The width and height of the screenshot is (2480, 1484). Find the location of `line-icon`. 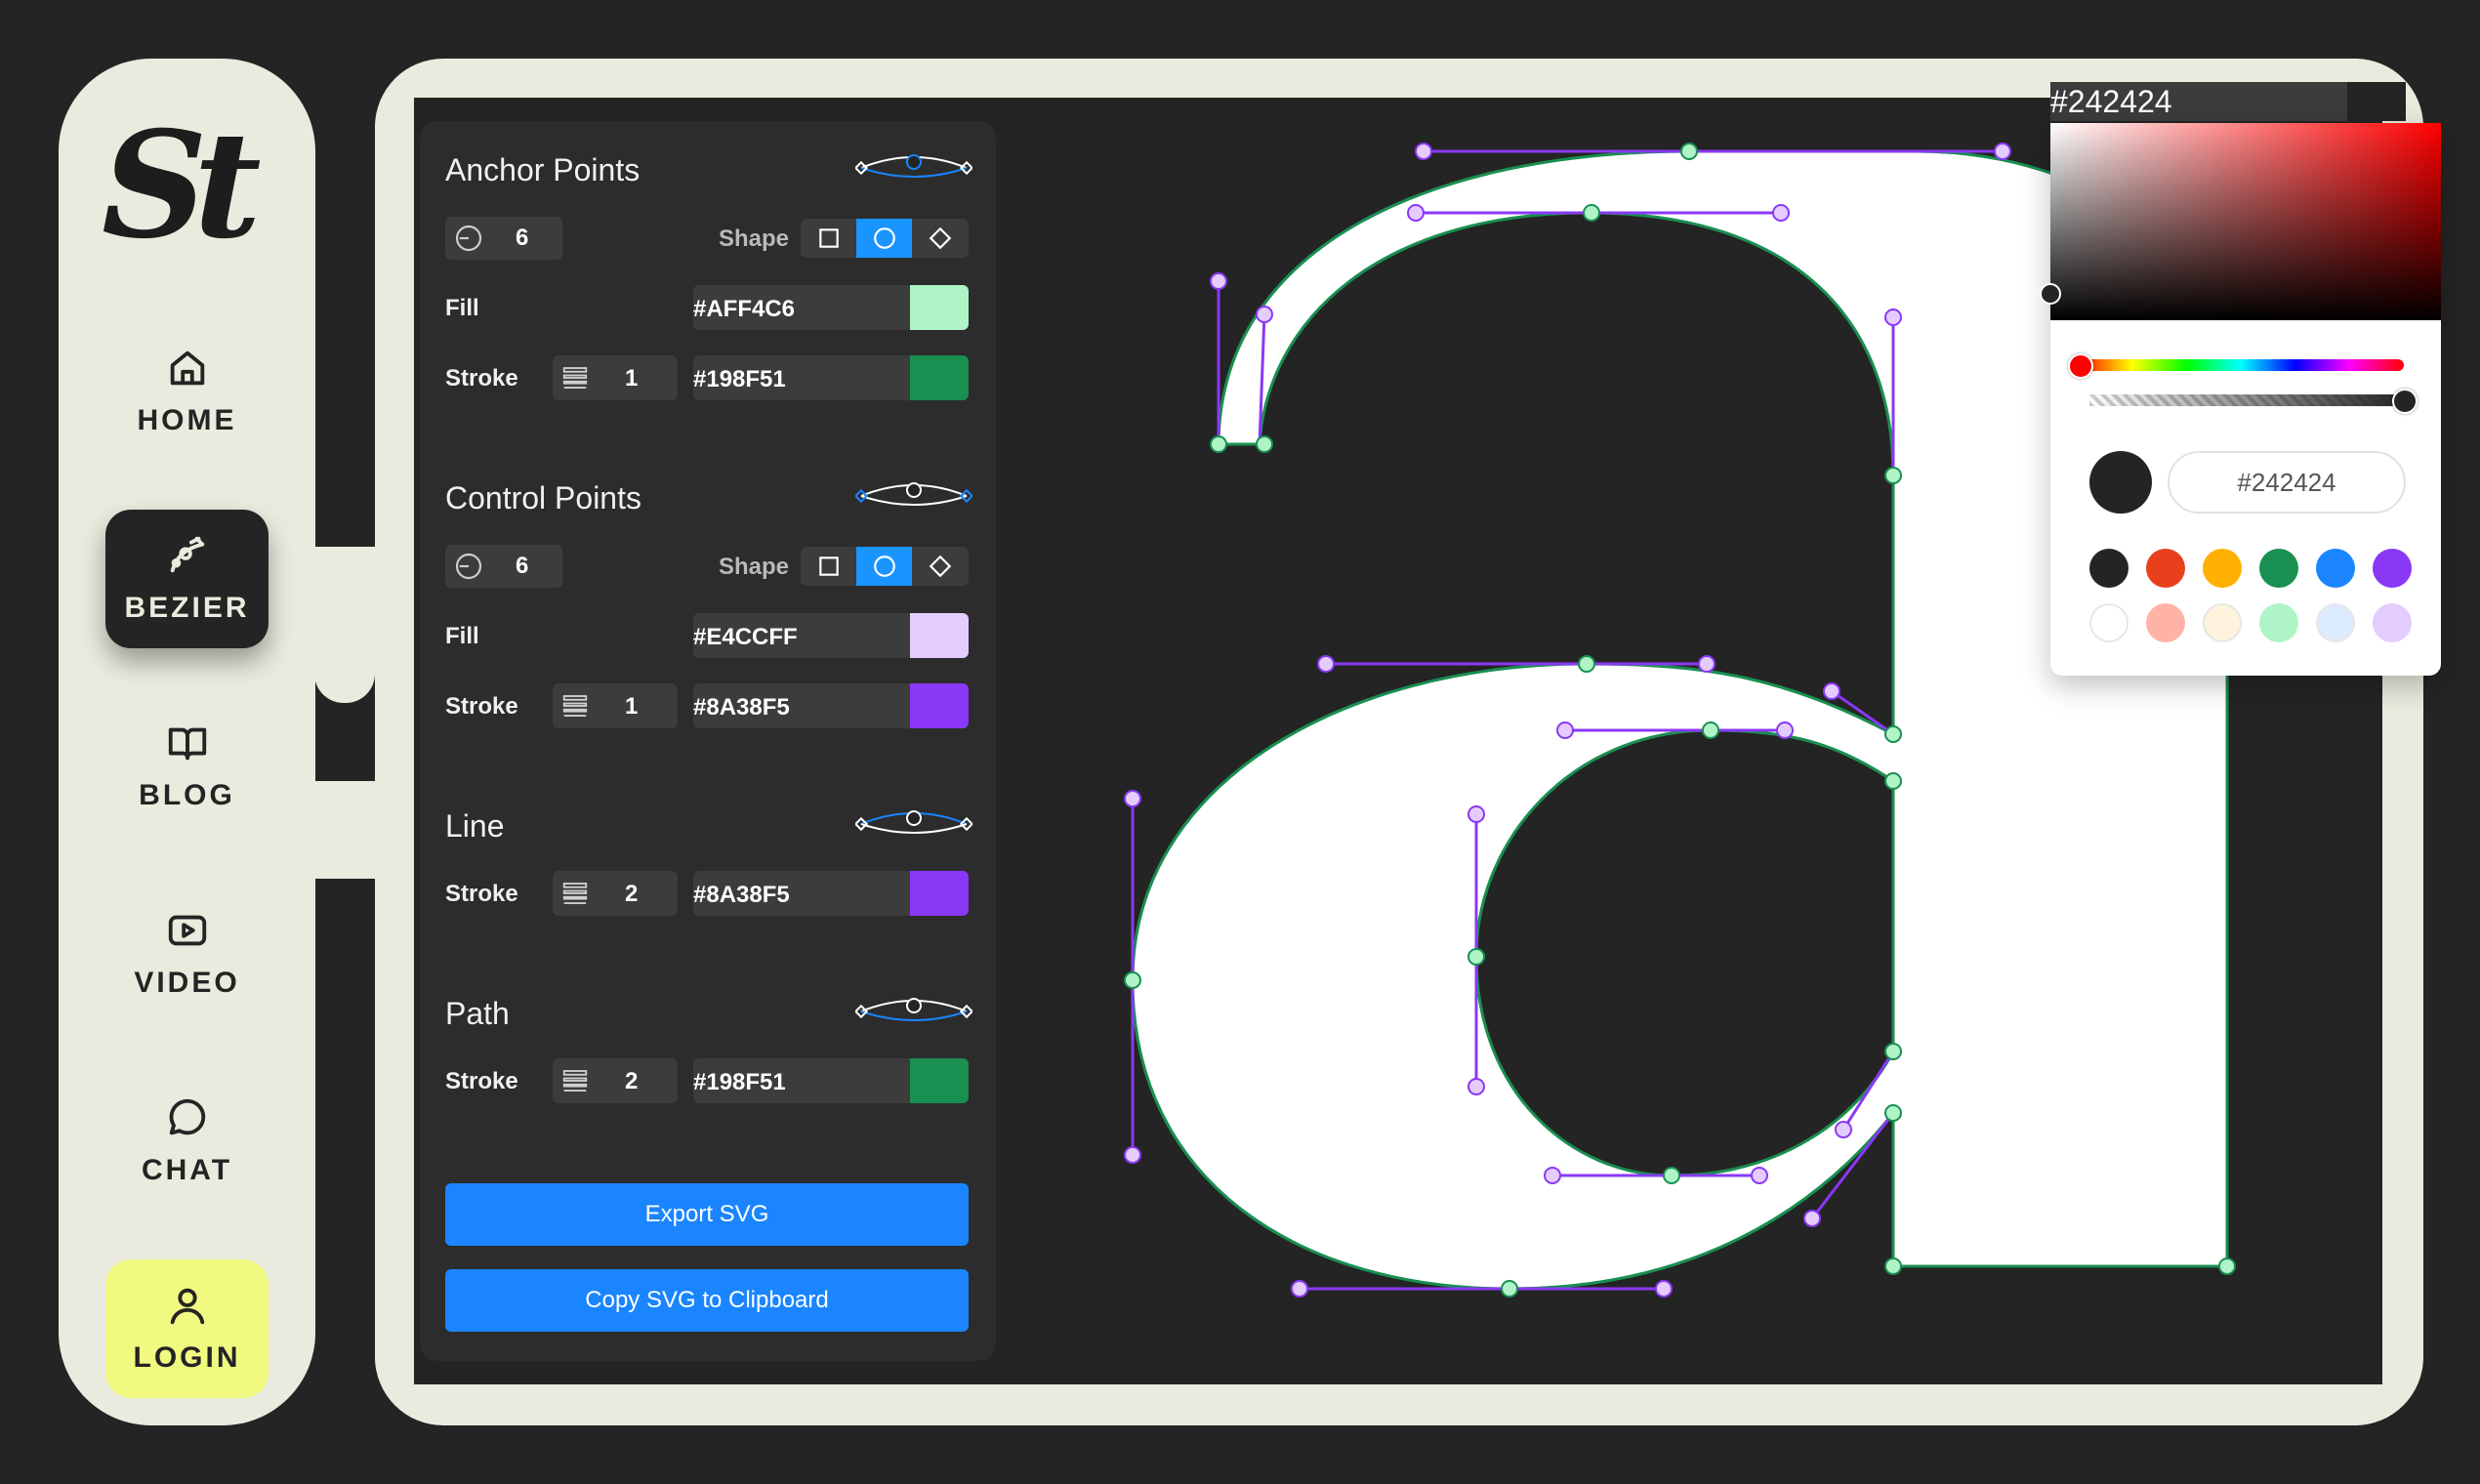

line-icon is located at coordinates (914, 822).